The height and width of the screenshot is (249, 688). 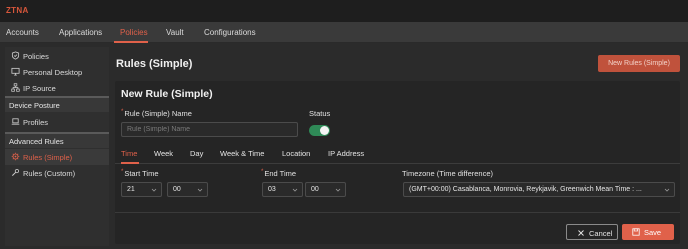 I want to click on new-rule-button: New Rules (Simple), so click(x=639, y=63).